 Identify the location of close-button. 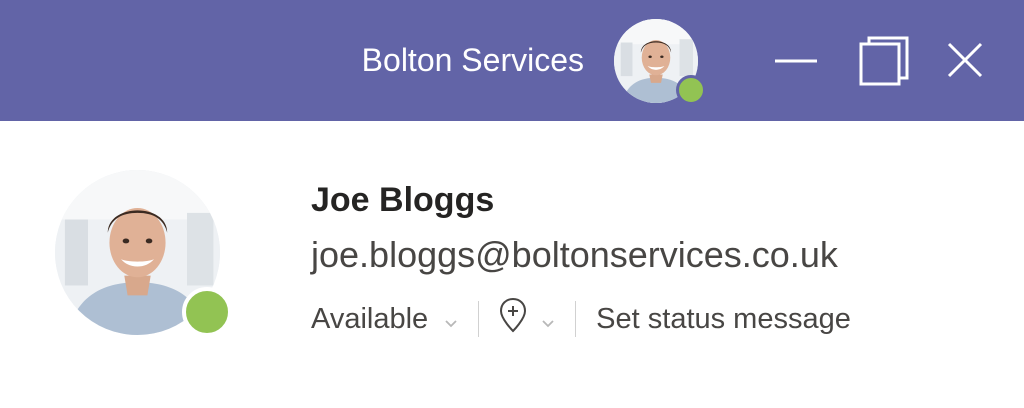
(965, 60).